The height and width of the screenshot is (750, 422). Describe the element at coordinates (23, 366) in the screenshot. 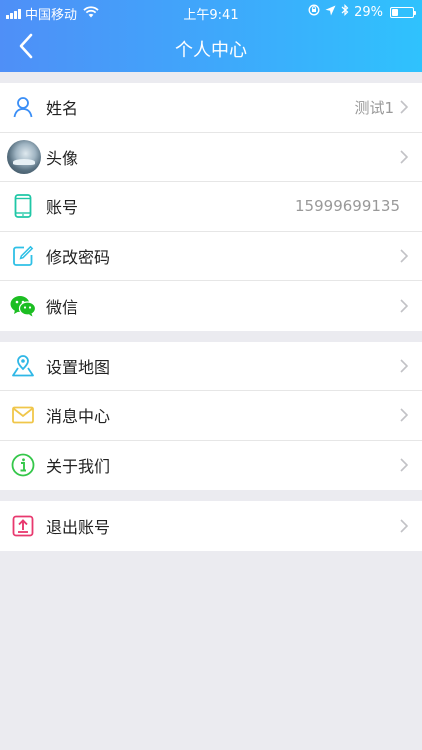

I see `map-pin-icon` at that location.